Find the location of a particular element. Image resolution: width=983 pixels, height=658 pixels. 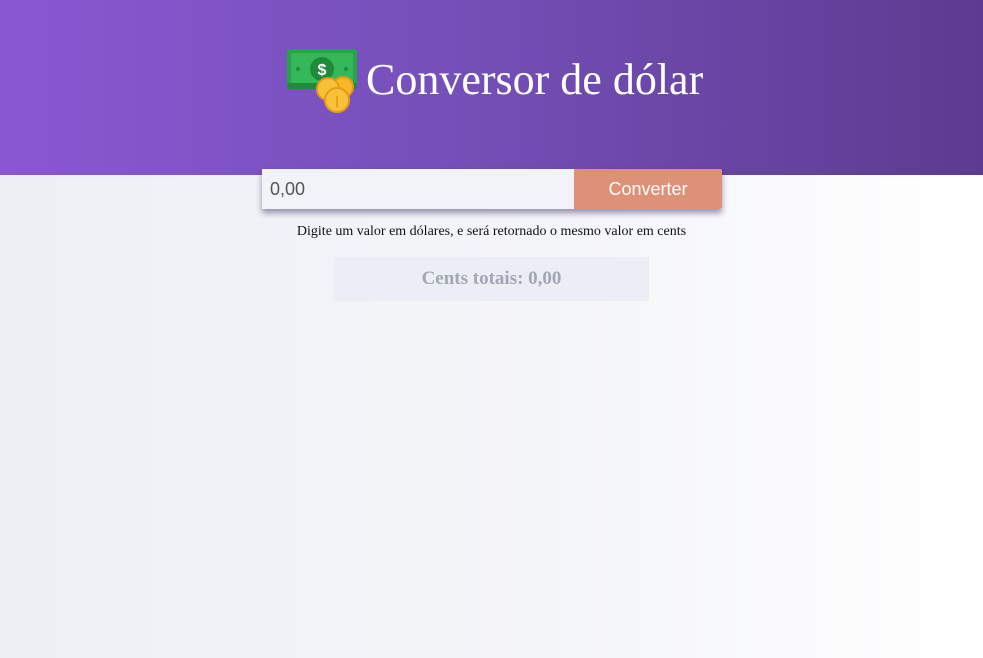

result-text: Cents totais: 0,00 is located at coordinates (491, 278).